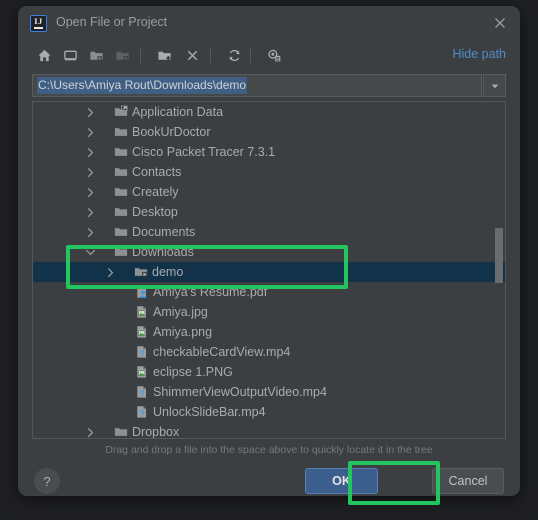 This screenshot has height=520, width=538. What do you see at coordinates (341, 481) in the screenshot?
I see `ok-button: OK` at bounding box center [341, 481].